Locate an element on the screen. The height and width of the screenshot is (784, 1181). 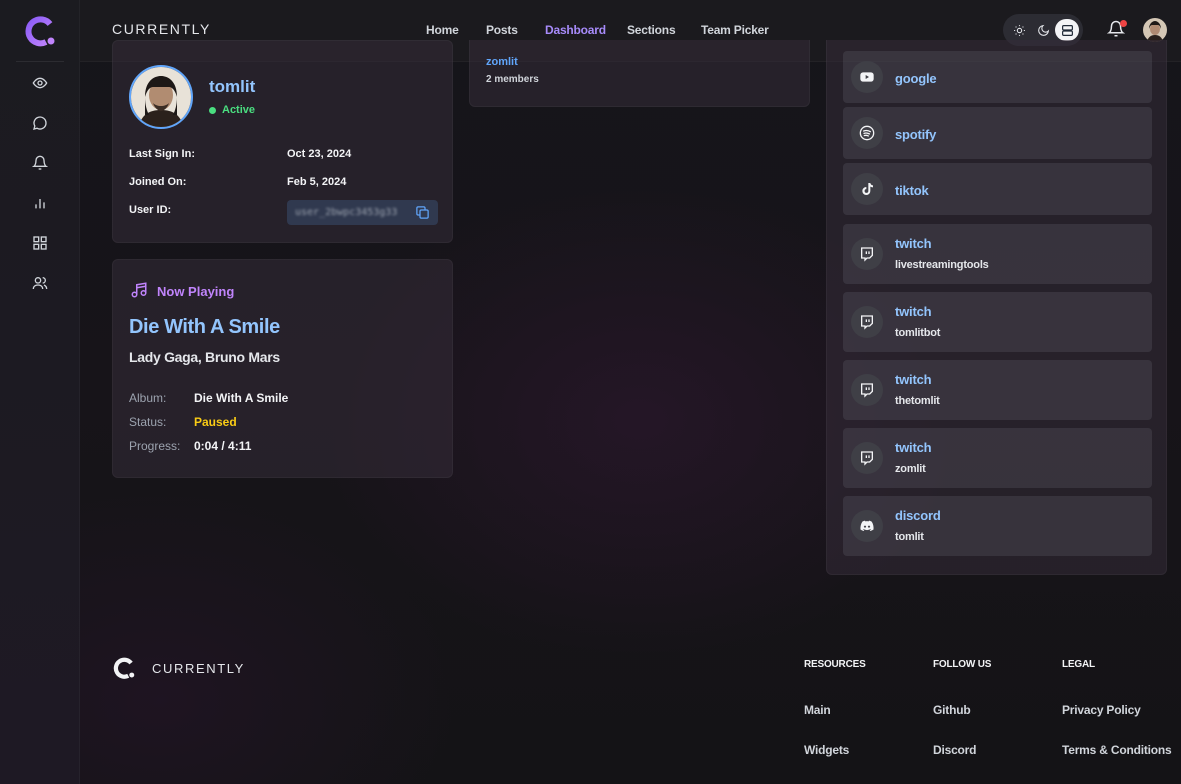
user-avatar is located at coordinates (1155, 30).